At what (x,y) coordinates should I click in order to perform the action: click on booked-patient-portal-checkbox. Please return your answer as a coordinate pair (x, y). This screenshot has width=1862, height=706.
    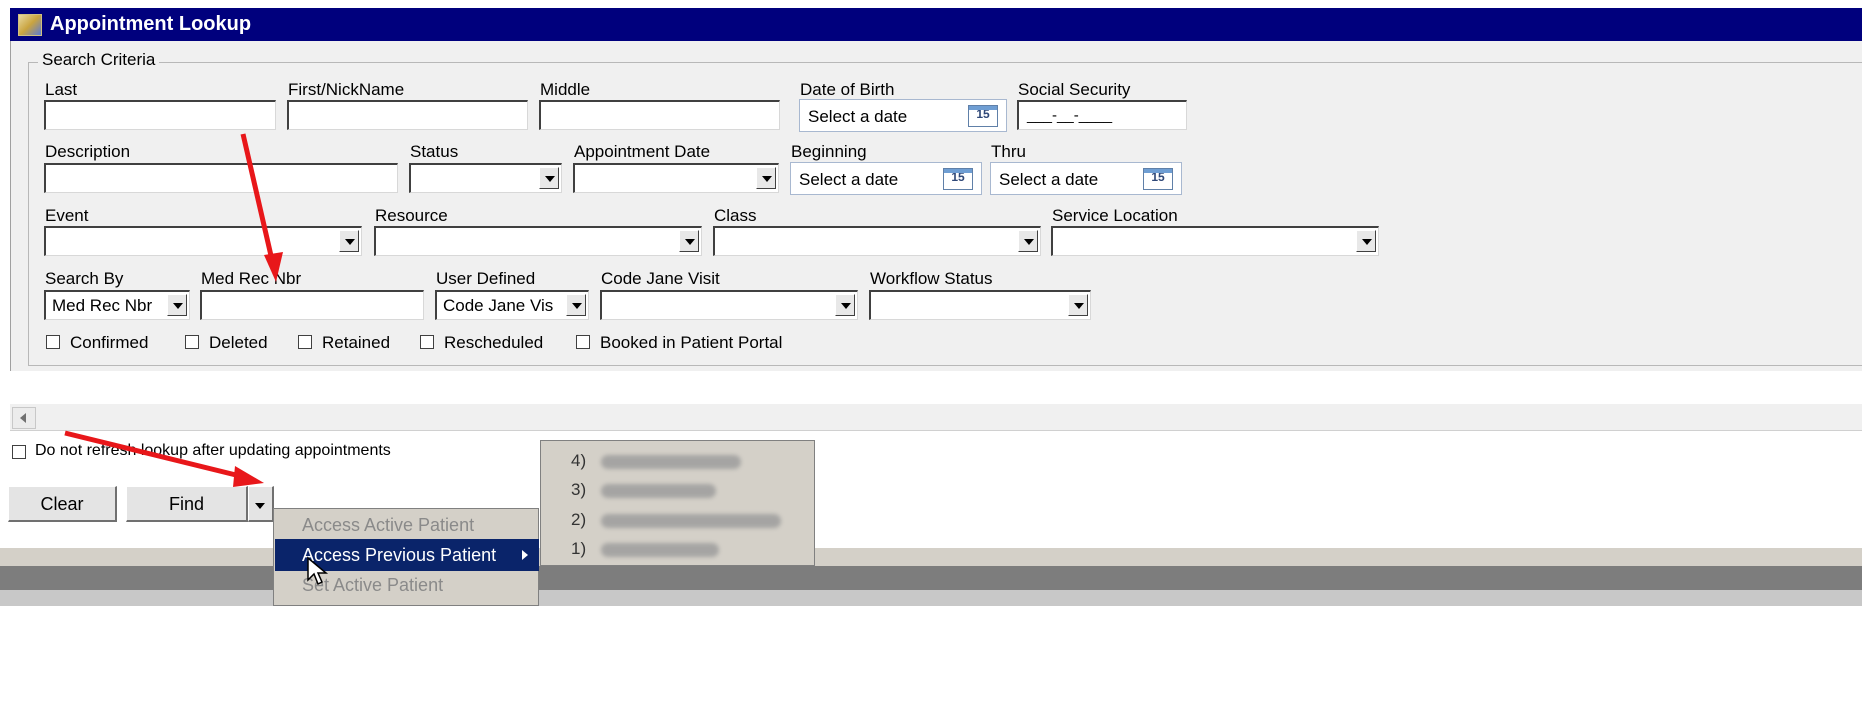
    Looking at the image, I should click on (583, 342).